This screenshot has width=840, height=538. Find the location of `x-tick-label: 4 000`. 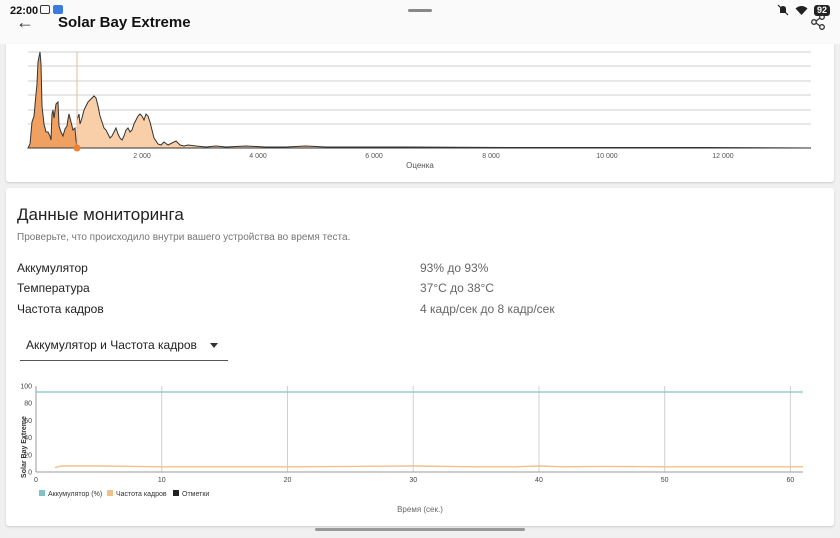

x-tick-label: 4 000 is located at coordinates (258, 156).